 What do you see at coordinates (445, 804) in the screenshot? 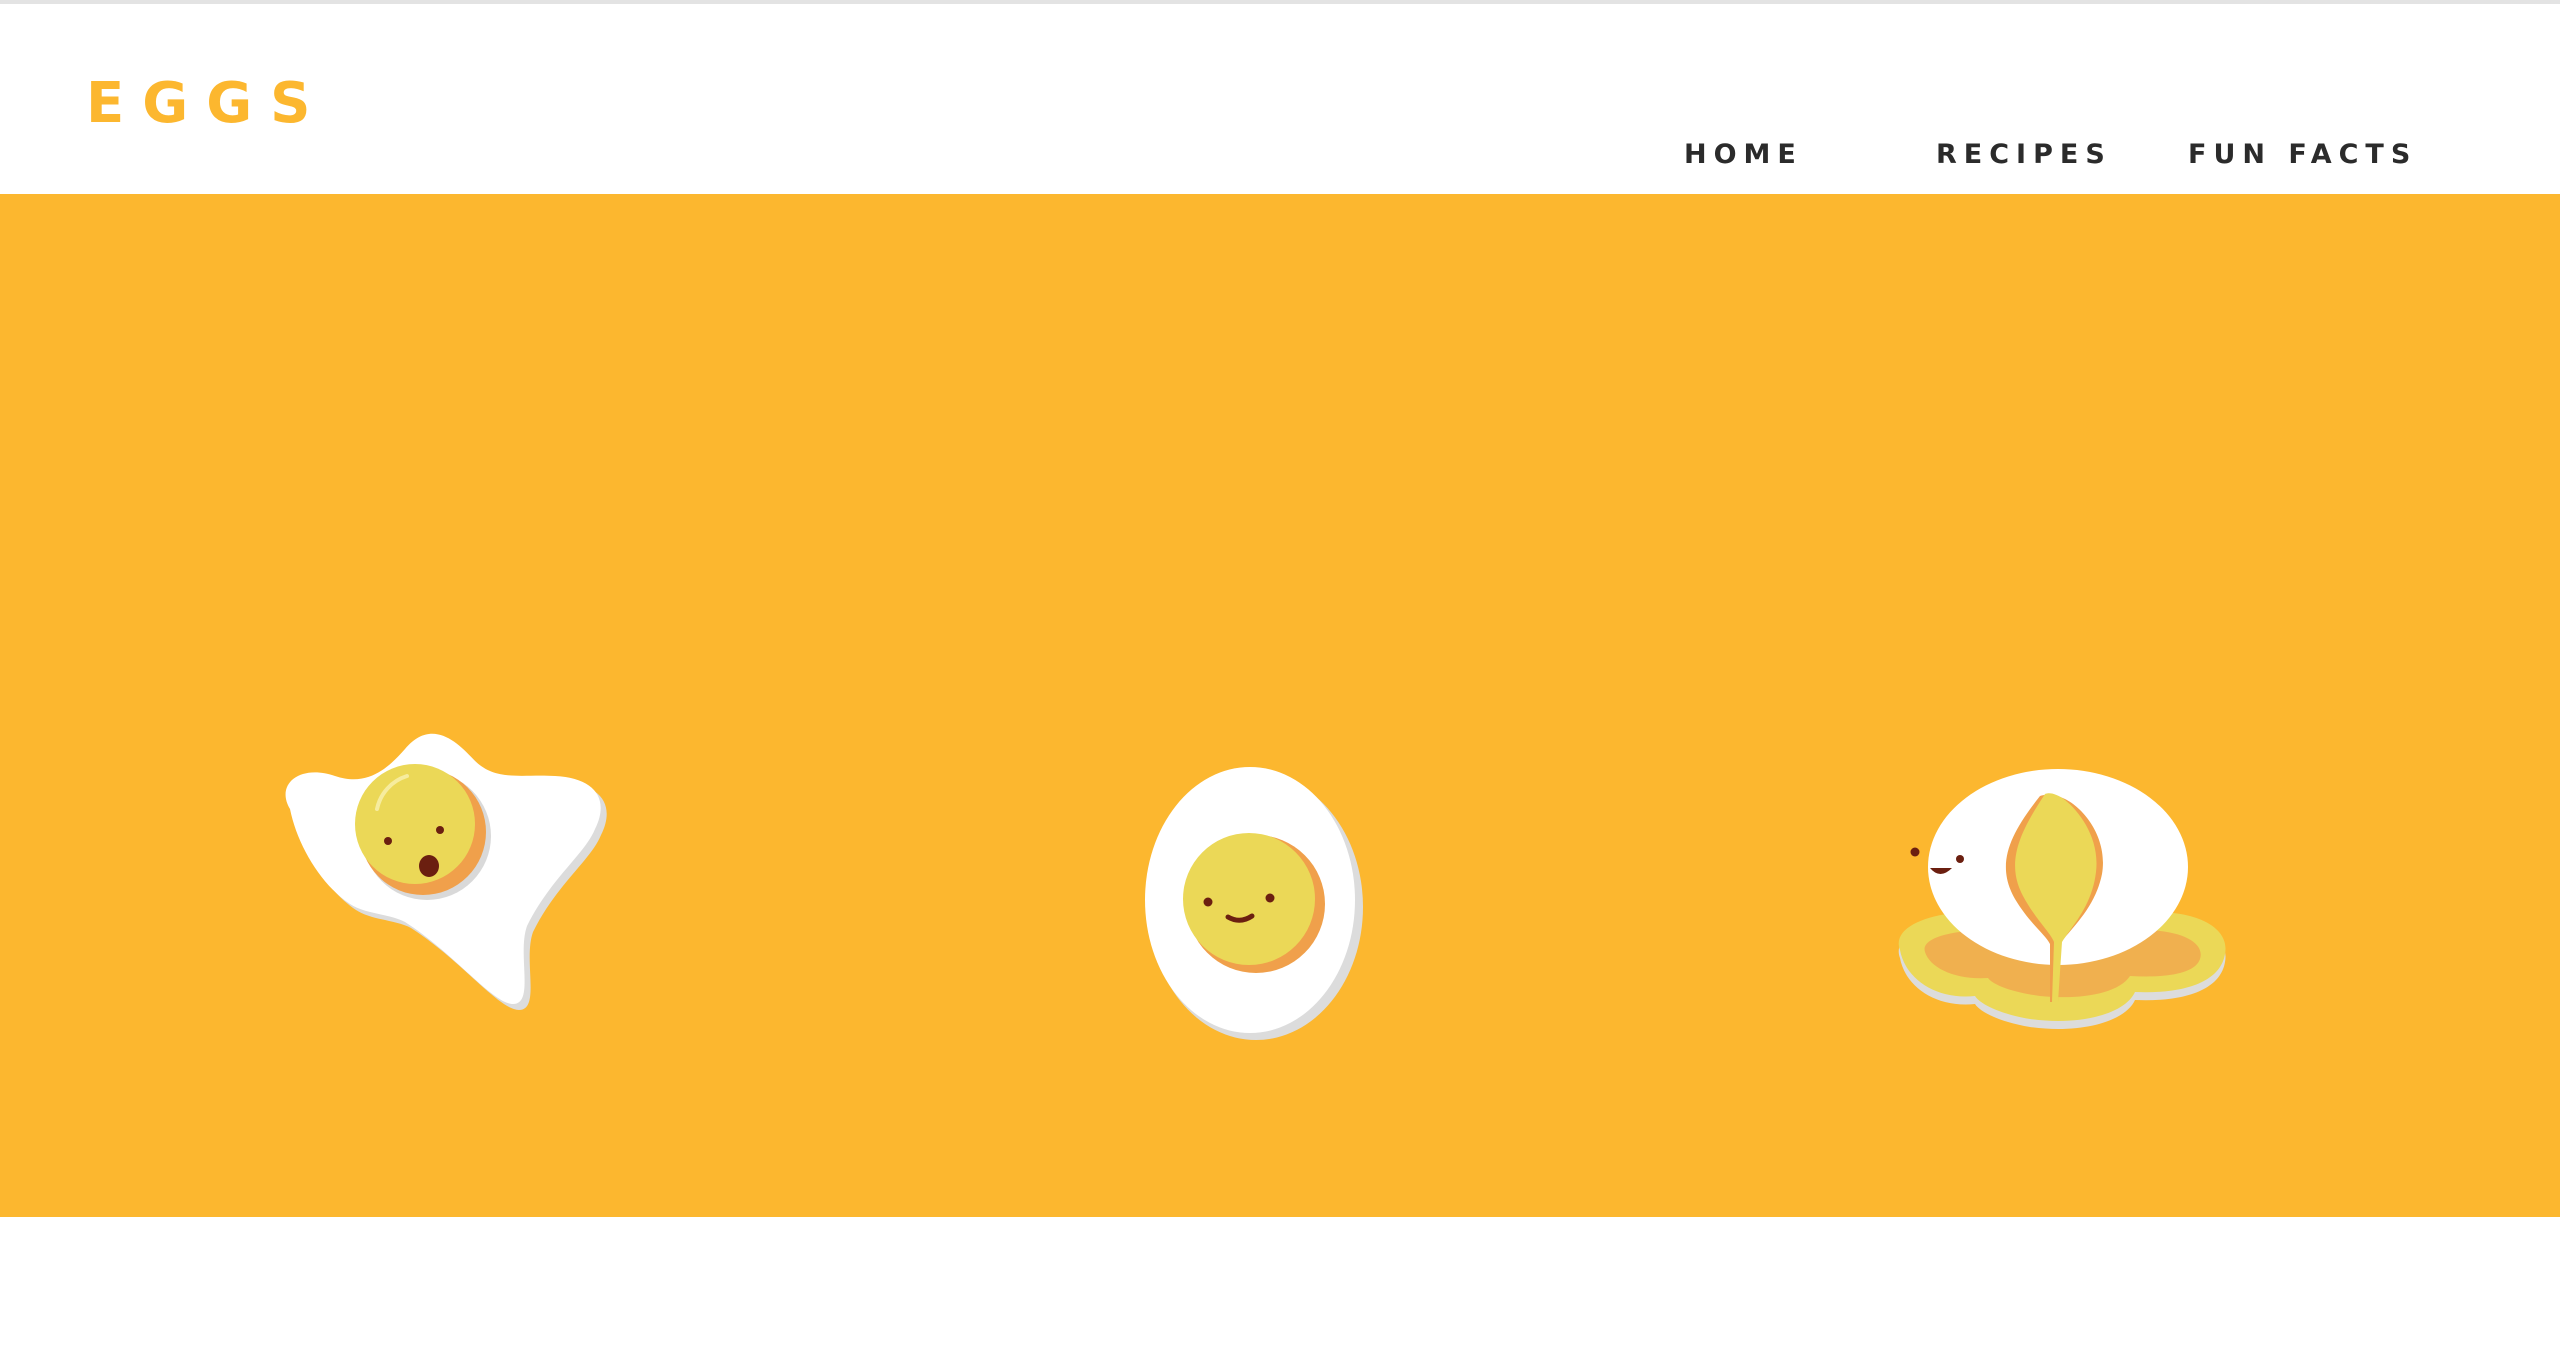
I see `fried-egg-icon` at bounding box center [445, 804].